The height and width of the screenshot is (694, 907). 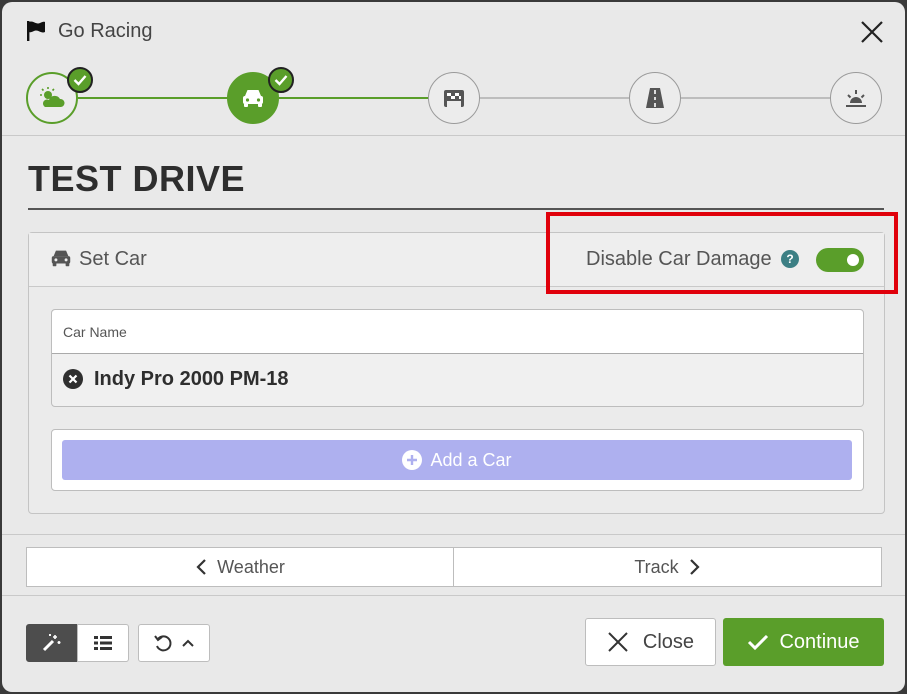 What do you see at coordinates (457, 332) in the screenshot?
I see `car-table-header: Car Name` at bounding box center [457, 332].